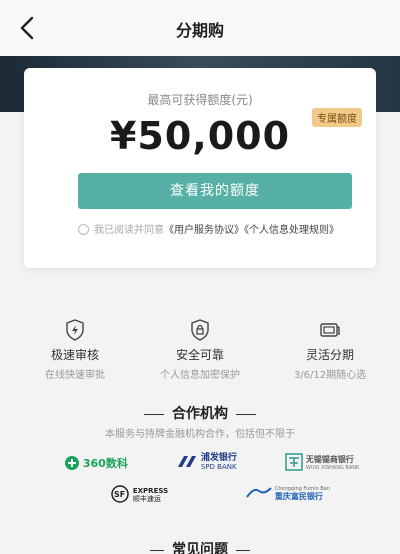 Image resolution: width=400 pixels, height=554 pixels. Describe the element at coordinates (291, 230) in the screenshot. I see `privacy-rules-link: 《个人信息处理规则》` at that location.